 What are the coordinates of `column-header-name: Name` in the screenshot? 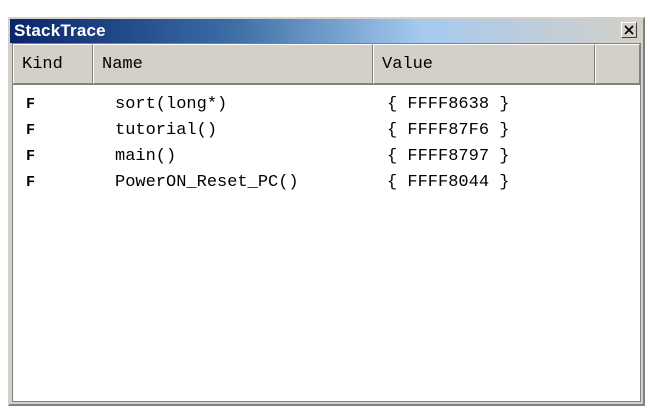 It's located at (233, 64).